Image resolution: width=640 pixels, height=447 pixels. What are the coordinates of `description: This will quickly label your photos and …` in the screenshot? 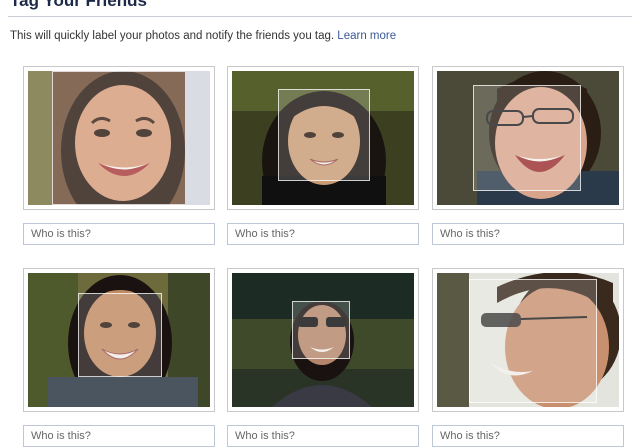 It's located at (203, 36).